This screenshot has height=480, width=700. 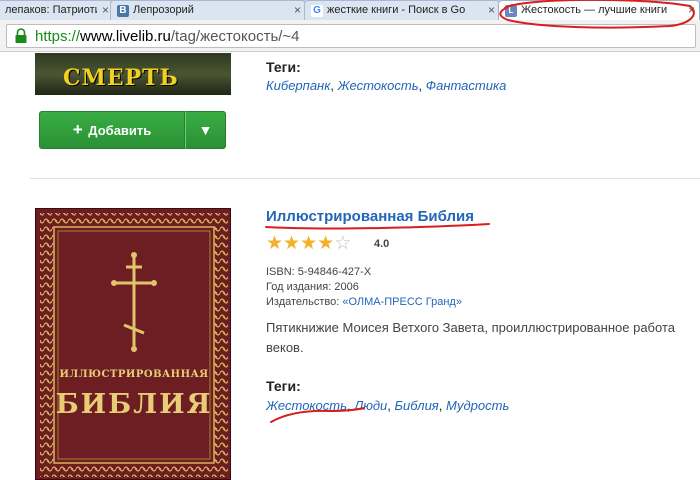 I want to click on tags-list: Жестокость, Люди, Библия, Мудрость, so click(x=388, y=405).